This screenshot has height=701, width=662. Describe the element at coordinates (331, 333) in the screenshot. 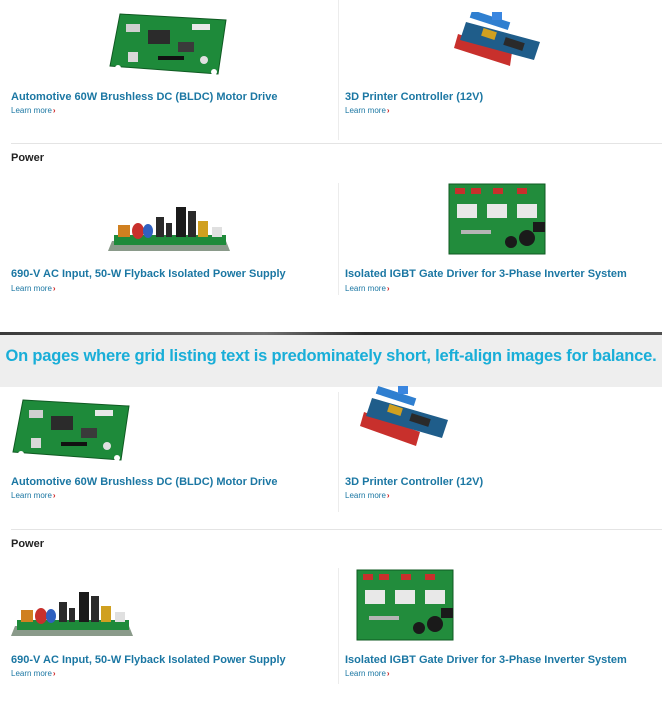

I see `banner-top-stripe` at that location.